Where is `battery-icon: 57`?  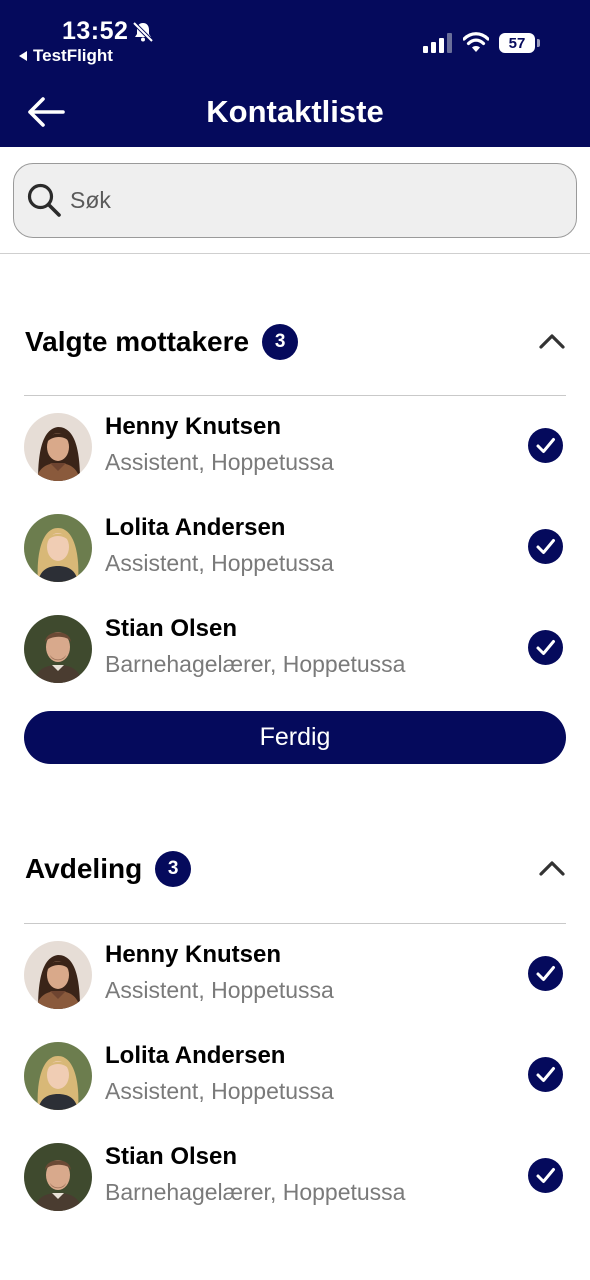 battery-icon: 57 is located at coordinates (517, 43).